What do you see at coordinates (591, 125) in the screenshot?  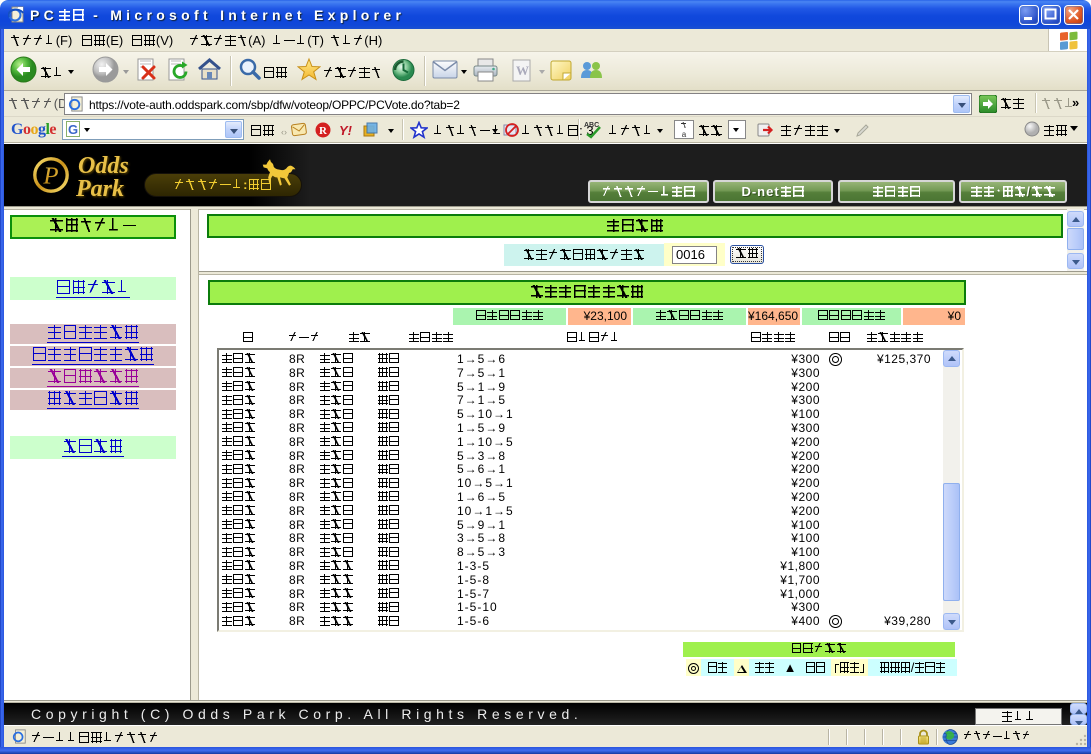 I see `svg-text: ABC` at bounding box center [591, 125].